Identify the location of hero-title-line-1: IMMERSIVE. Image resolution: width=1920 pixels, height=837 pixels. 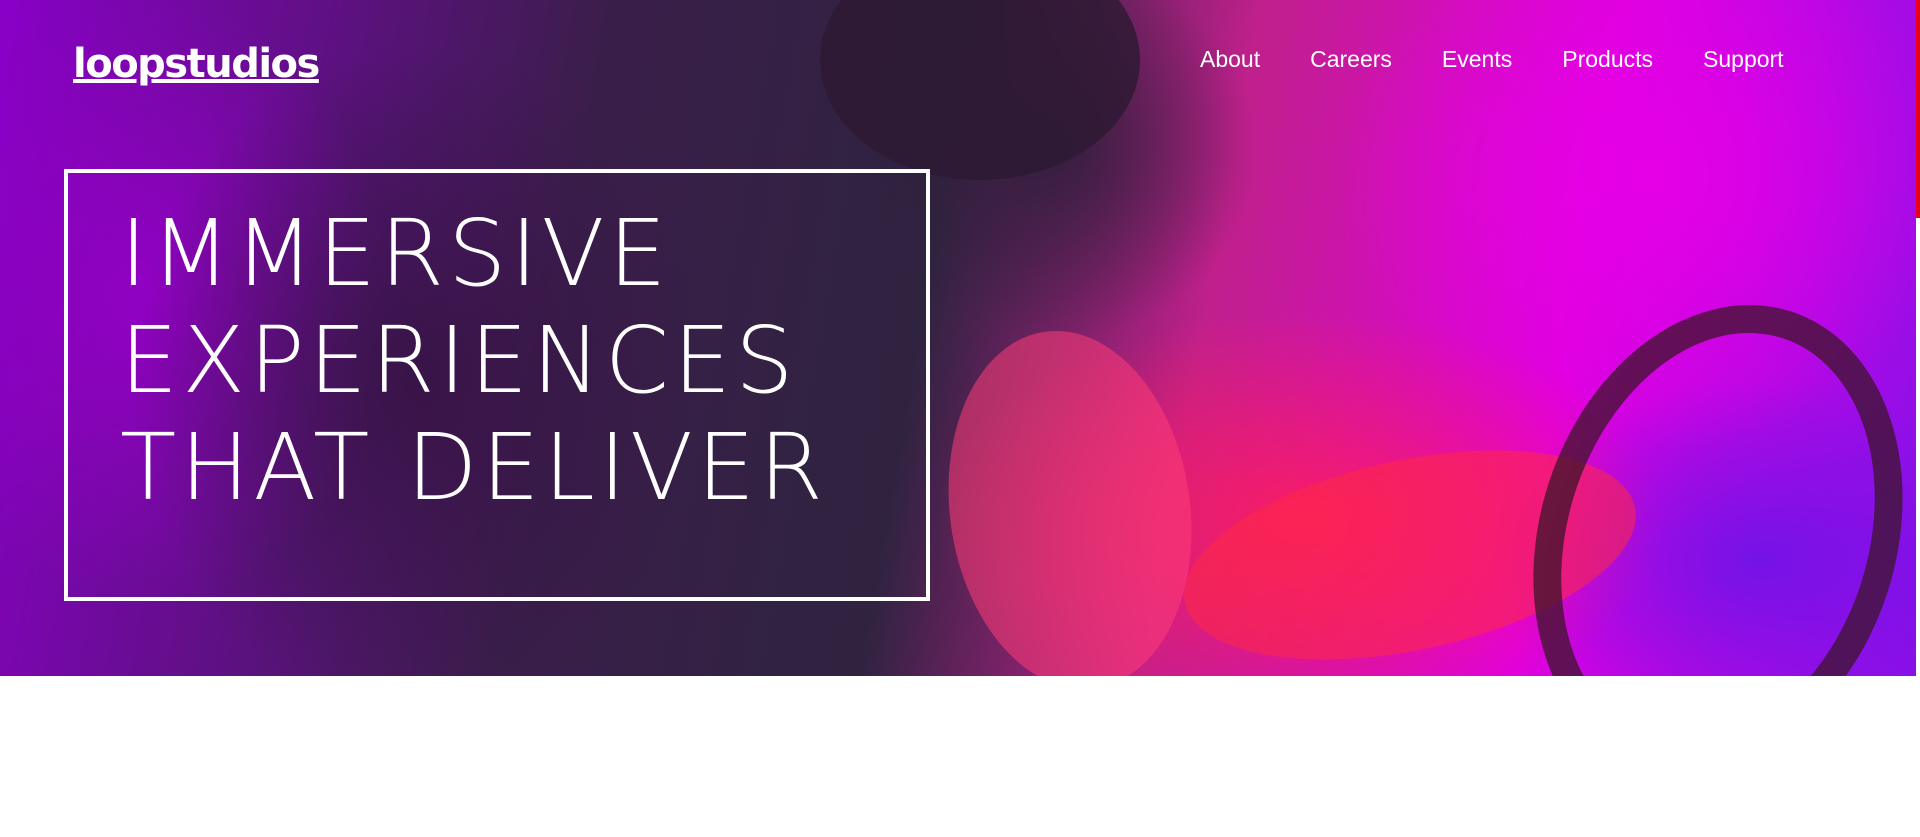
(395, 253).